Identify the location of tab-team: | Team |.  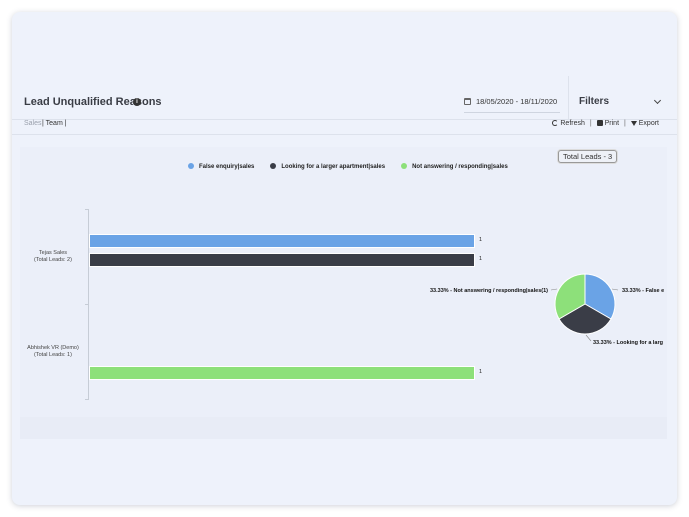
(54, 123).